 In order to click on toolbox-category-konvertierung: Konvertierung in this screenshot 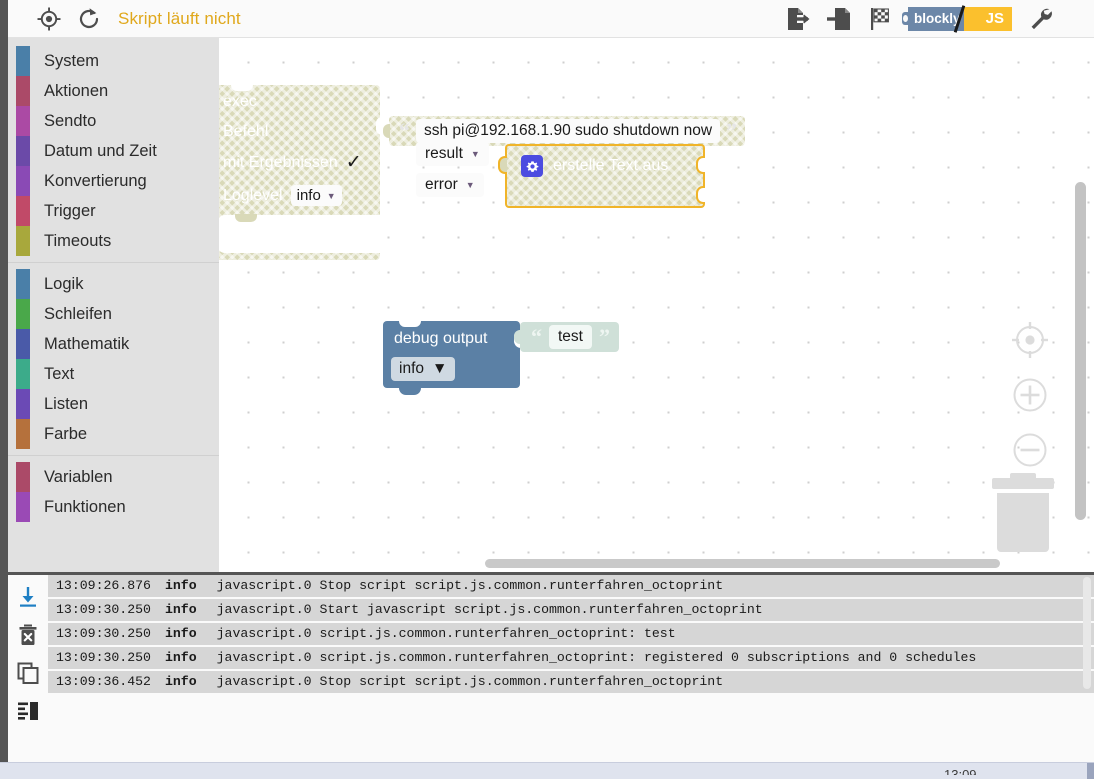, I will do `click(113, 181)`.